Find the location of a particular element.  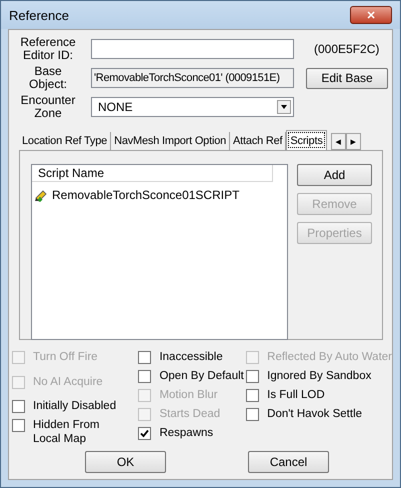

column-header: Script Name is located at coordinates (152, 173).